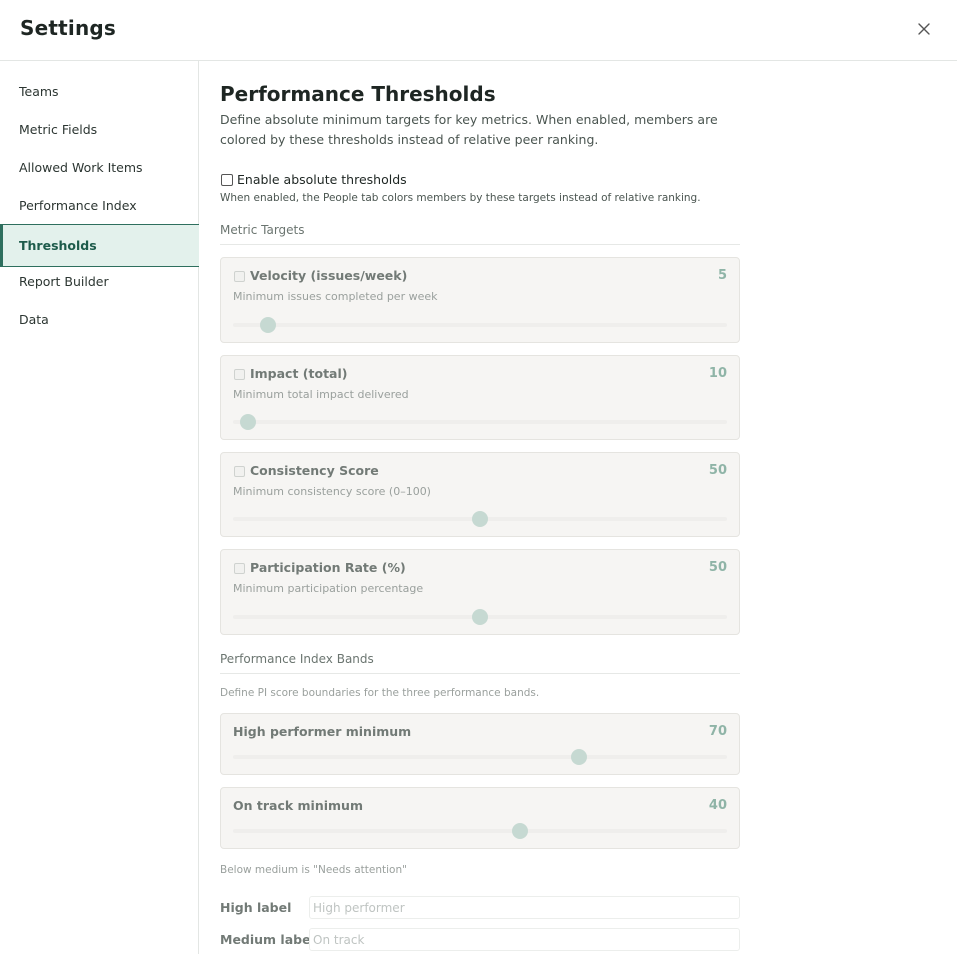 The image size is (957, 954). Describe the element at coordinates (524, 939) in the screenshot. I see `medium-label-input` at that location.